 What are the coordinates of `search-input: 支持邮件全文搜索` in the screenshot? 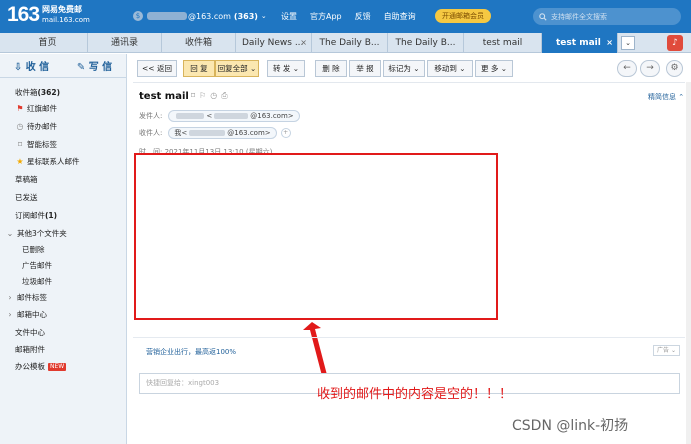 It's located at (607, 16).